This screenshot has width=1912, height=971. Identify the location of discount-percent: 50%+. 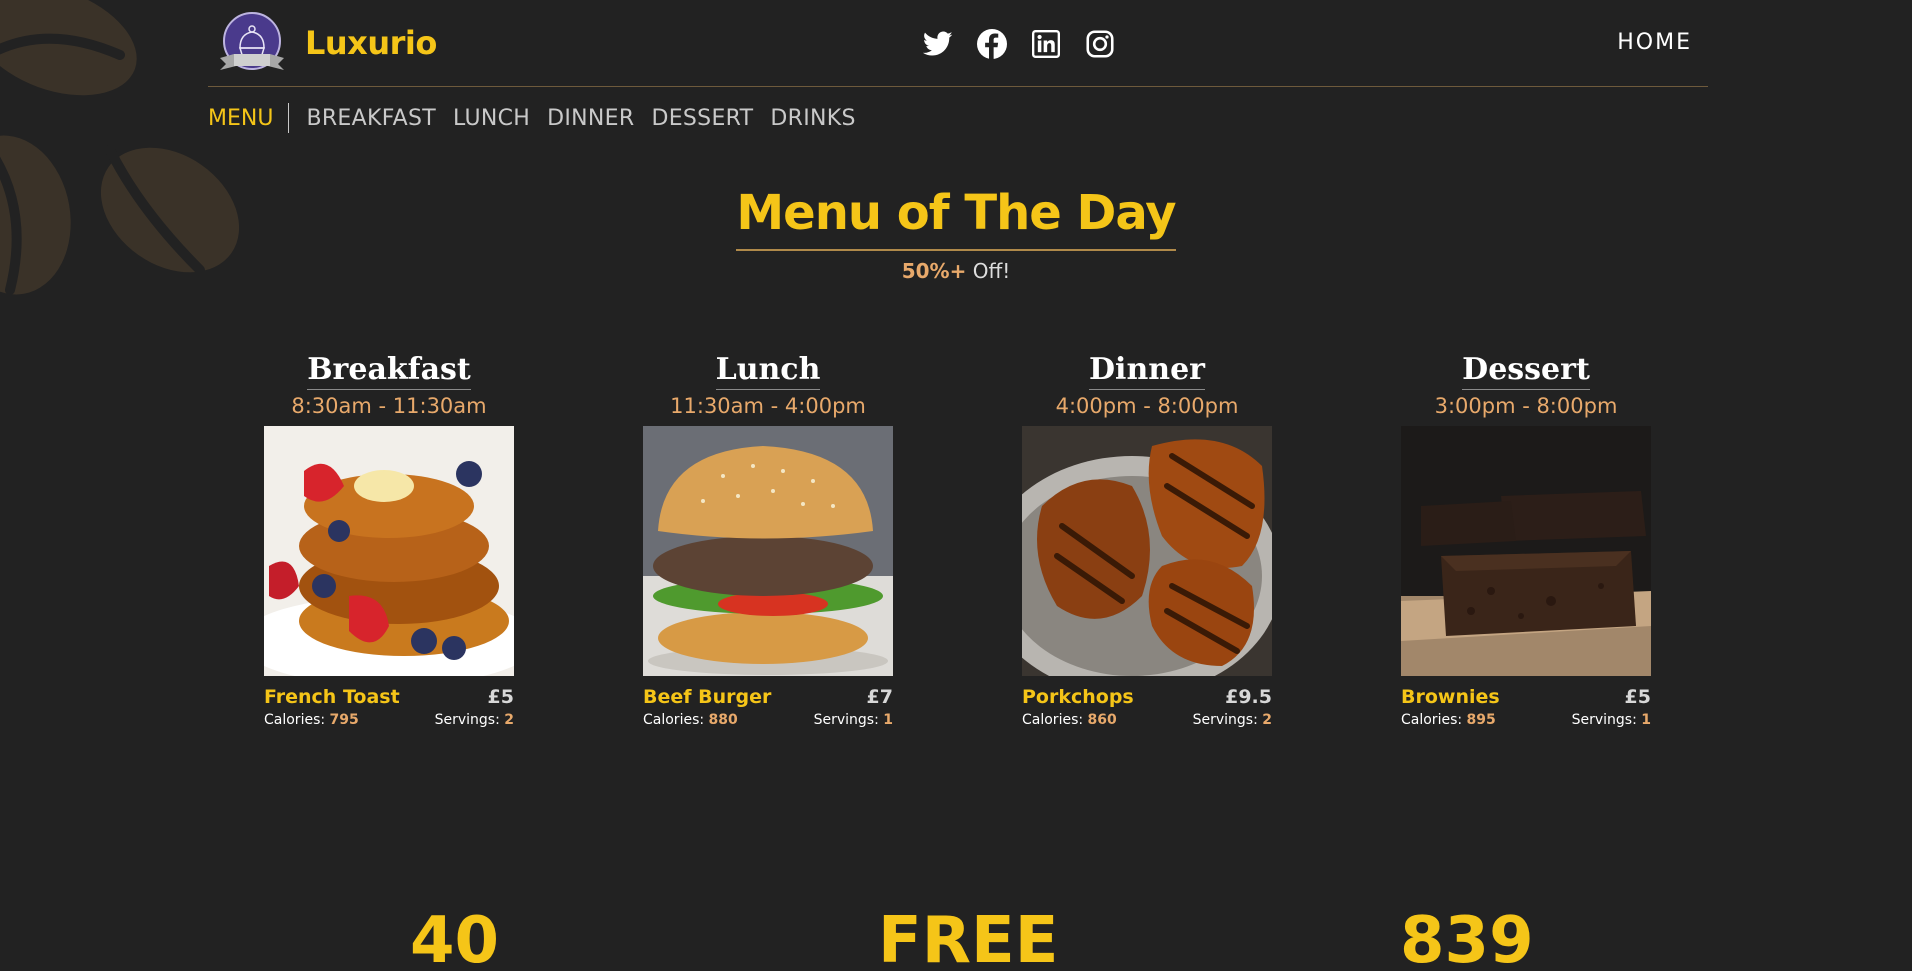
(934, 271).